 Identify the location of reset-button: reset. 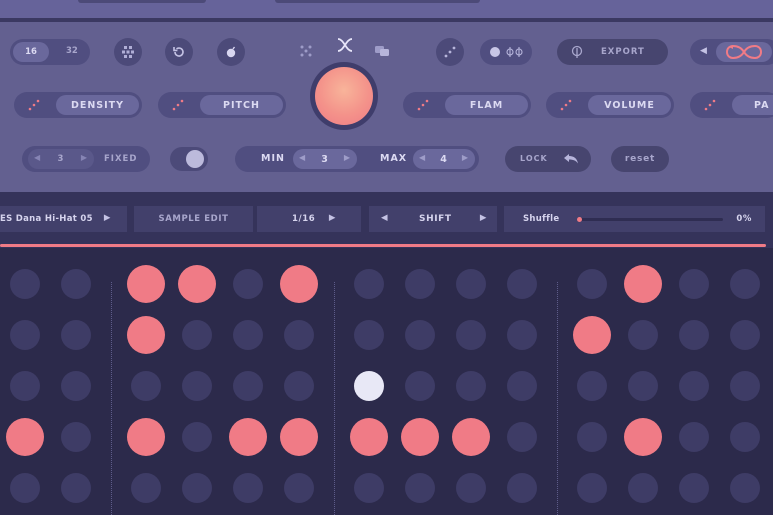
(640, 159).